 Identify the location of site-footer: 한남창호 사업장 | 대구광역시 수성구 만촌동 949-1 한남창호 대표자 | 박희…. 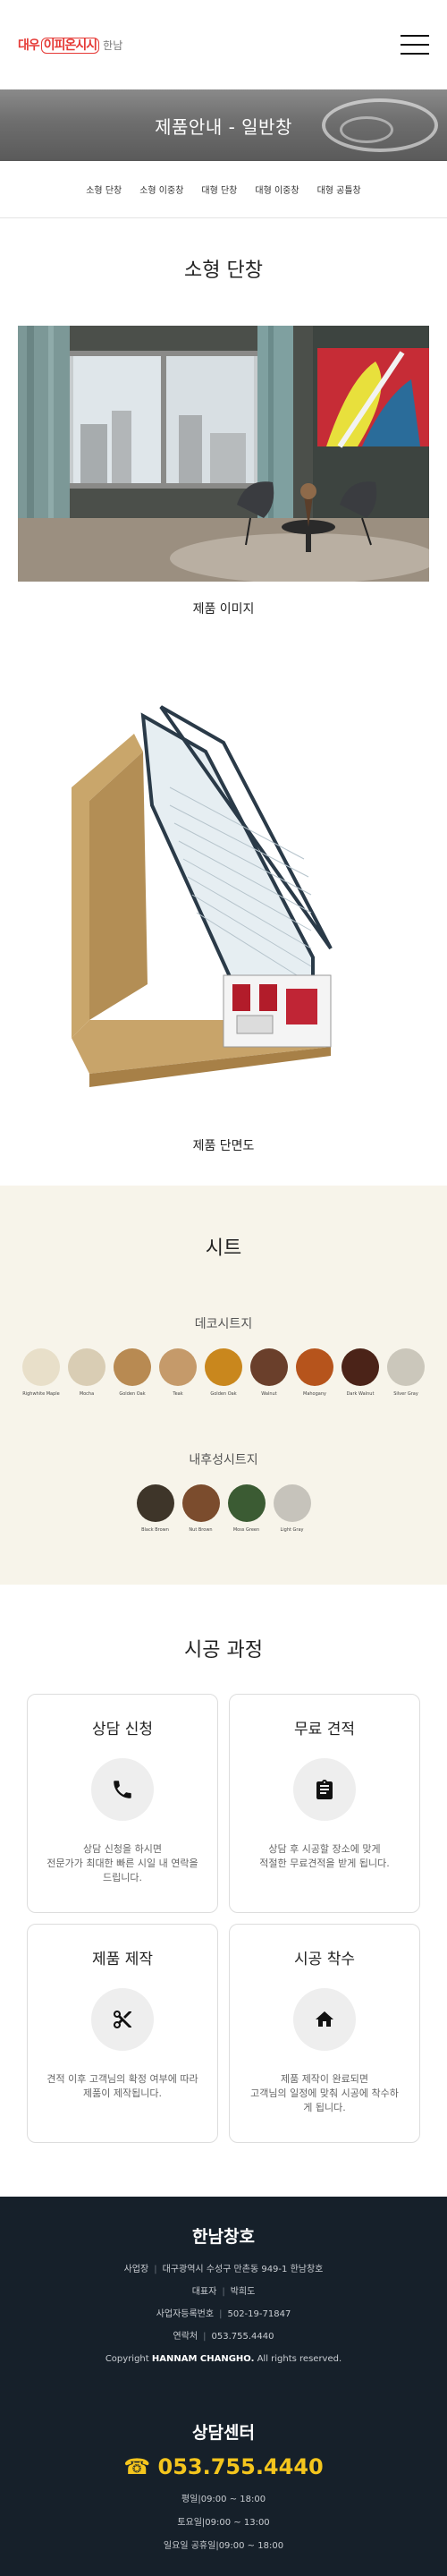
(223, 2386).